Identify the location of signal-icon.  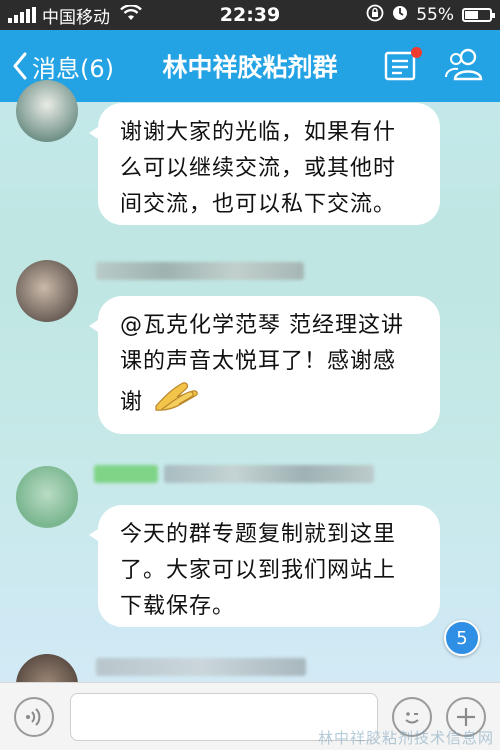
(22, 15).